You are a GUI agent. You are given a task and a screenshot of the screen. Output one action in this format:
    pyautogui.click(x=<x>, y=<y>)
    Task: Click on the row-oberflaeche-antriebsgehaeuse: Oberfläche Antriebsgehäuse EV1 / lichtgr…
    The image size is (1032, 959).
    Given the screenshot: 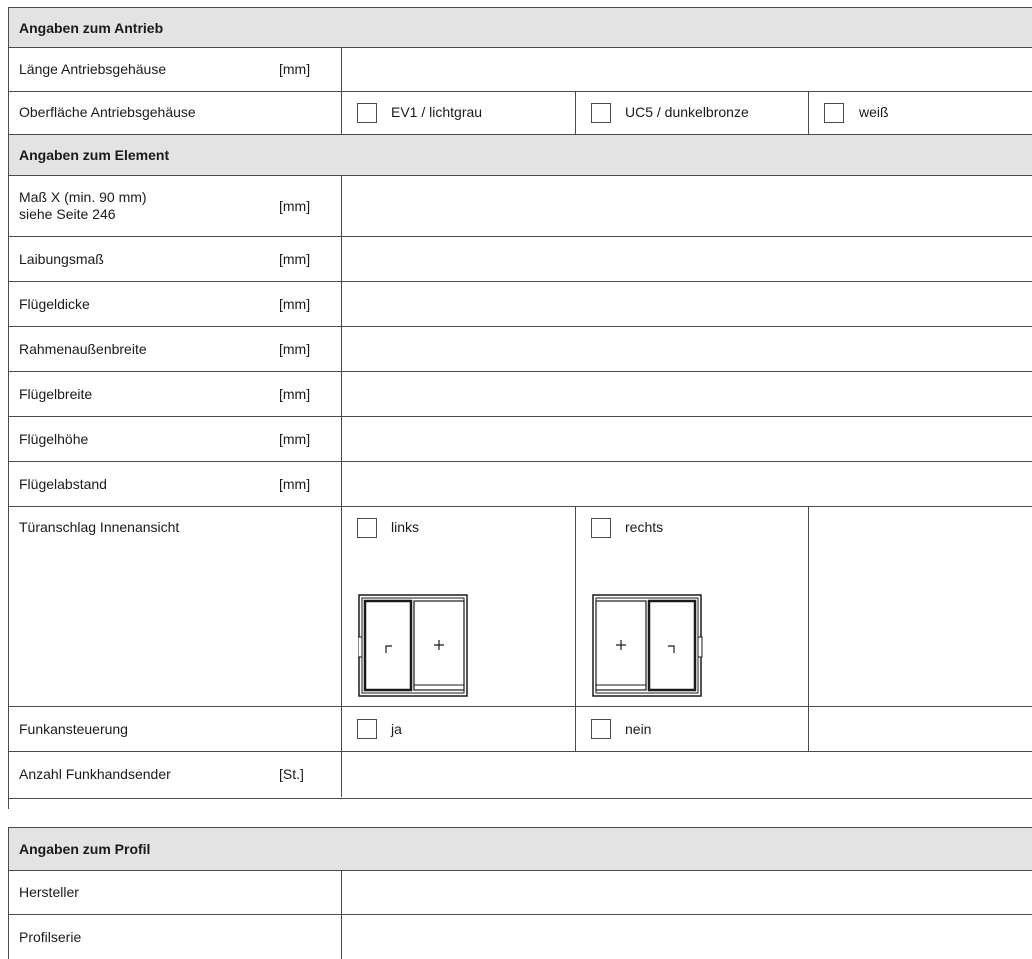 What is the action you would take?
    pyautogui.click(x=520, y=112)
    